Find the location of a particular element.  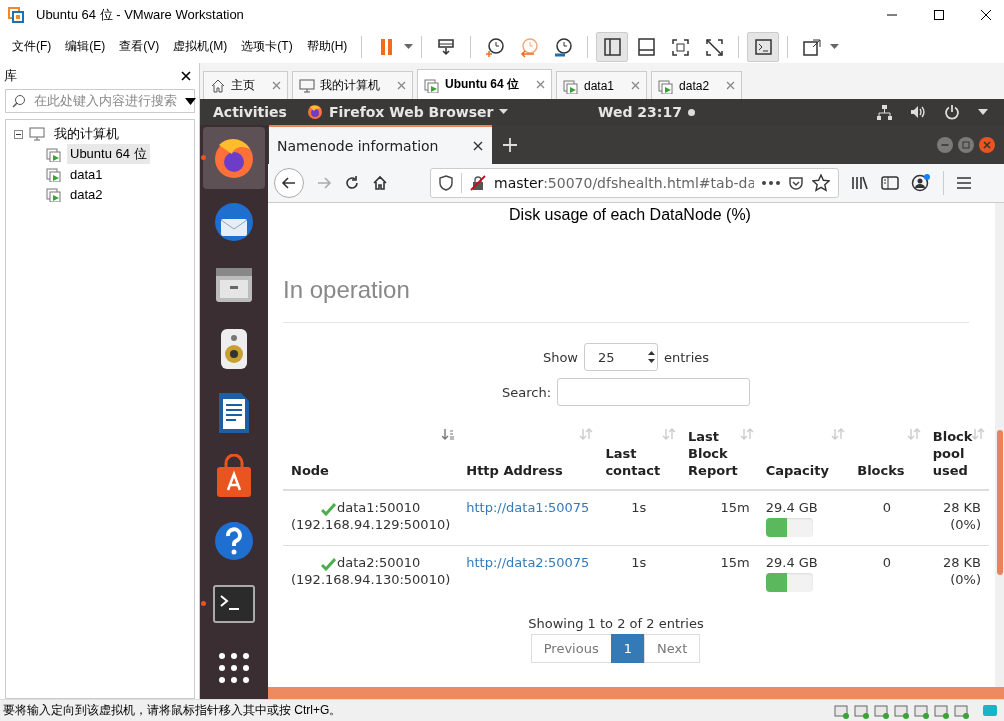

column-header: Http Address is located at coordinates (528, 470).